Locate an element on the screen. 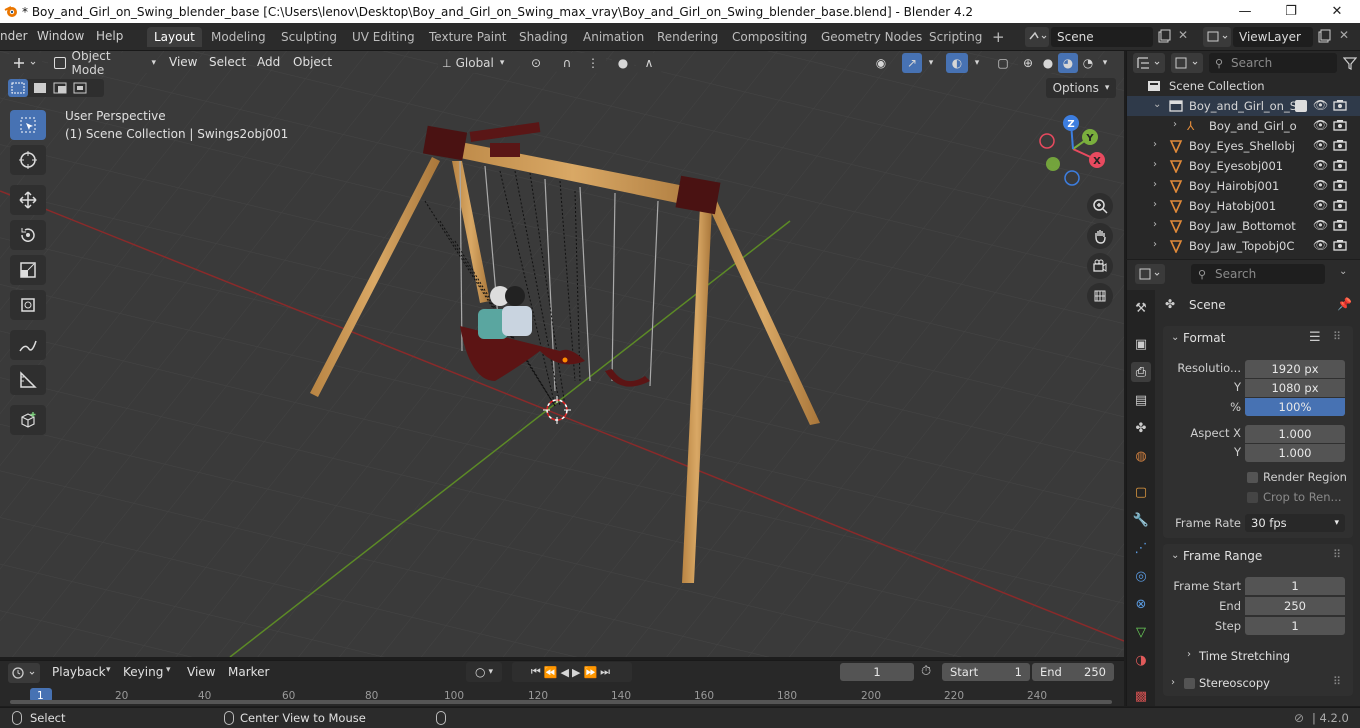  menu-object: Object is located at coordinates (312, 62).